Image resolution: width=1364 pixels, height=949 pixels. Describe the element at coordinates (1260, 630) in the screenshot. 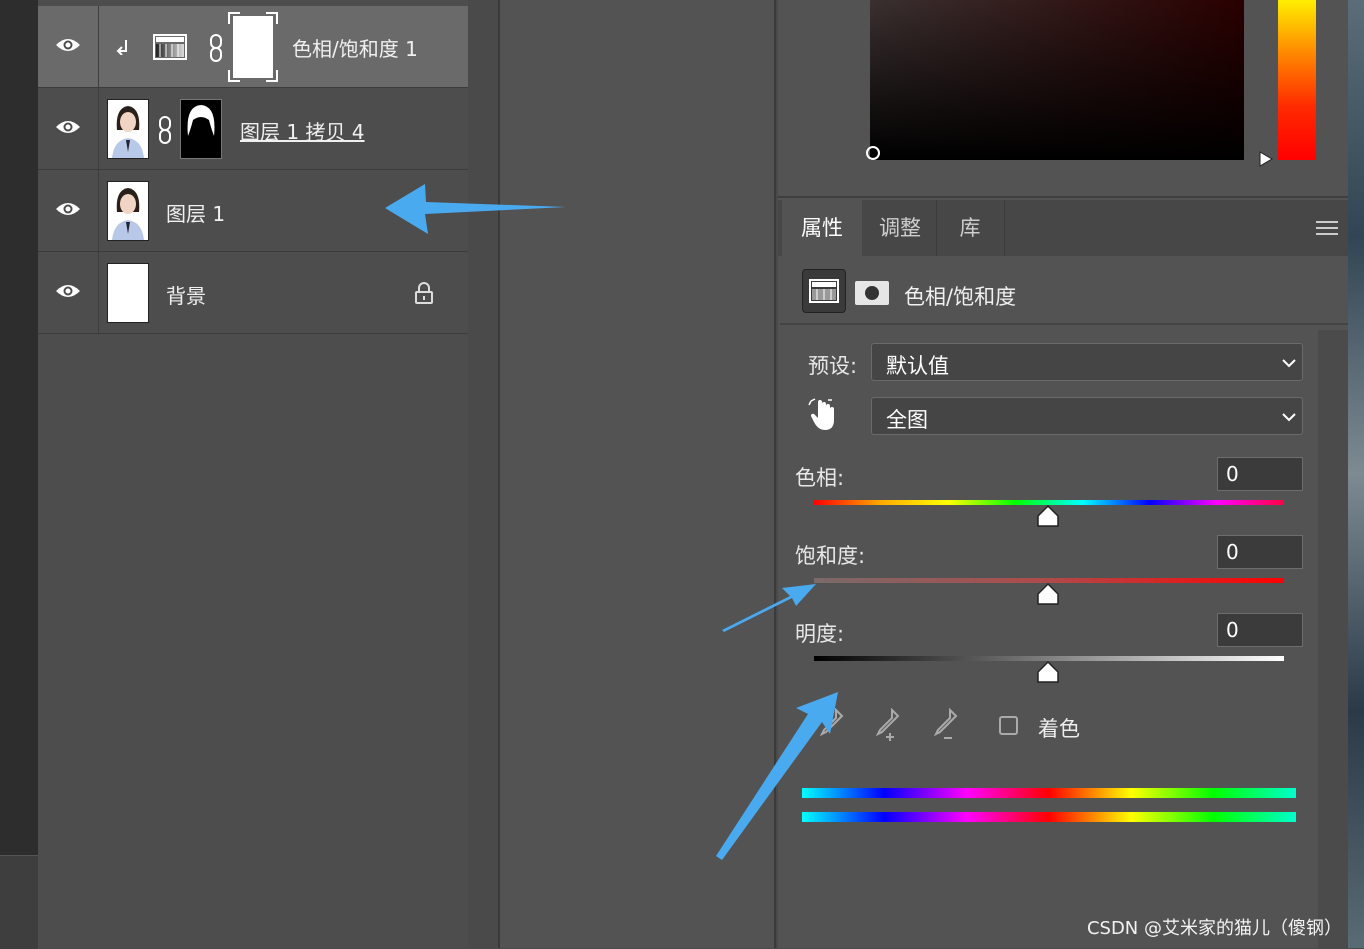

I see `lightness-input: 0` at that location.